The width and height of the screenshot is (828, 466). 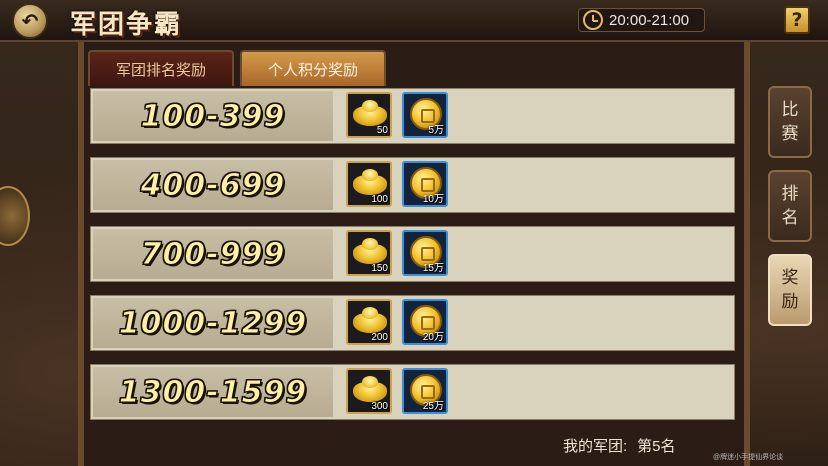 I want to click on page-title: 军团争霸, so click(x=126, y=25).